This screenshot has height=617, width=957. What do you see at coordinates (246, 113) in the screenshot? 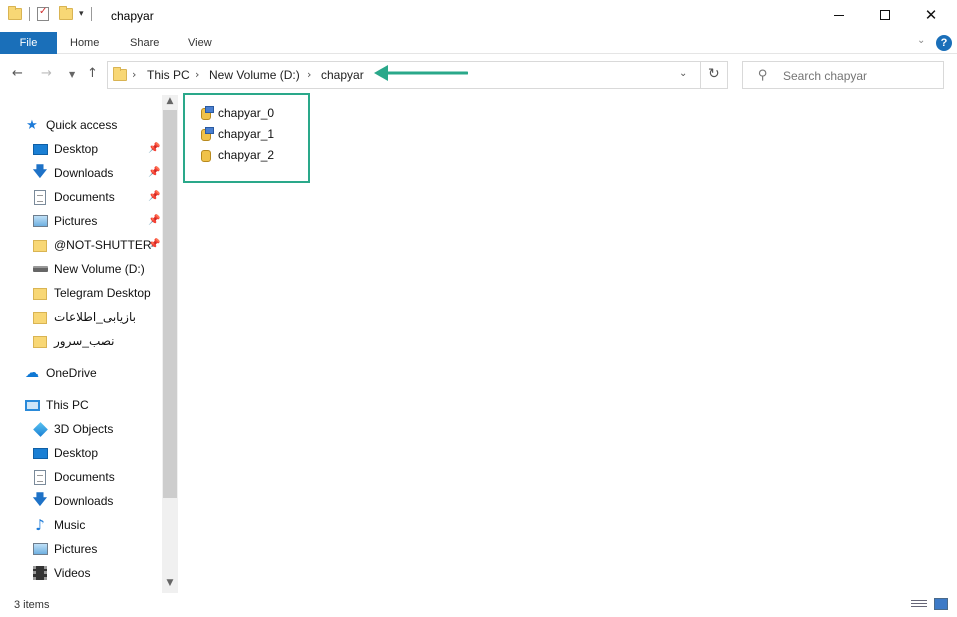
I see `file-name: chapyar_0` at bounding box center [246, 113].